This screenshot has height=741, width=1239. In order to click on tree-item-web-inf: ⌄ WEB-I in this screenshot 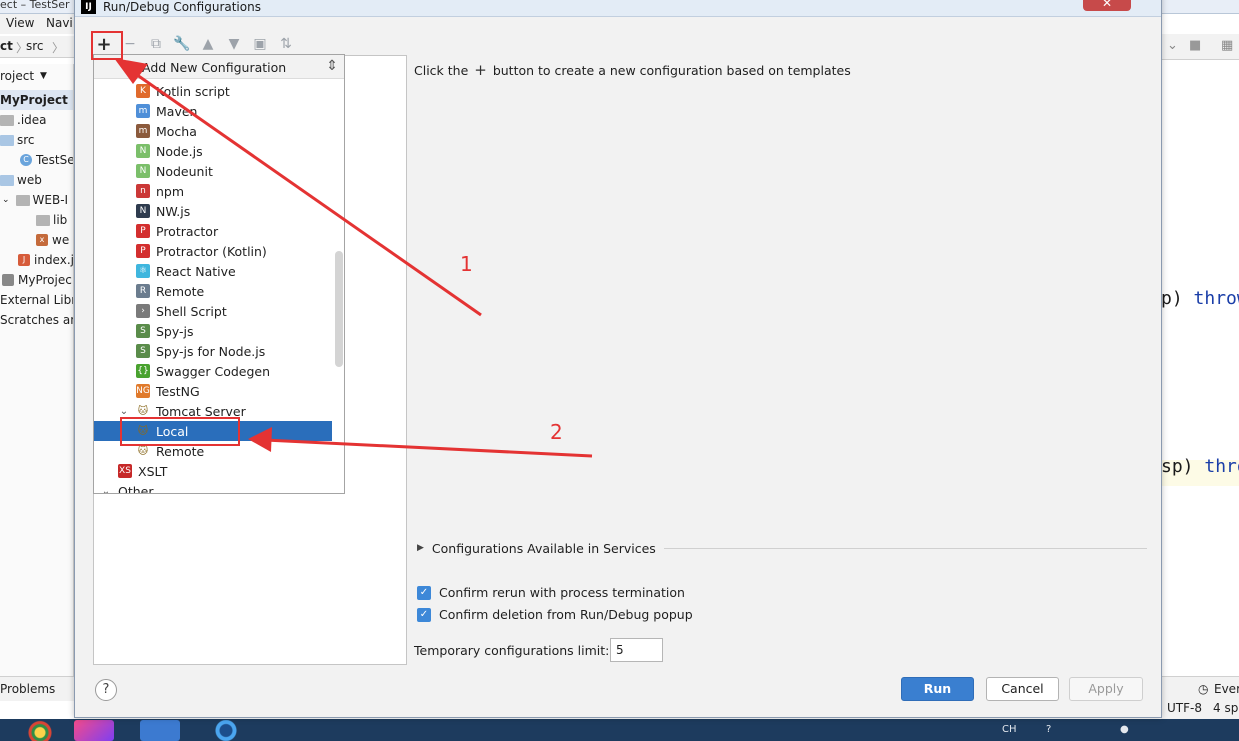, I will do `click(35, 200)`.